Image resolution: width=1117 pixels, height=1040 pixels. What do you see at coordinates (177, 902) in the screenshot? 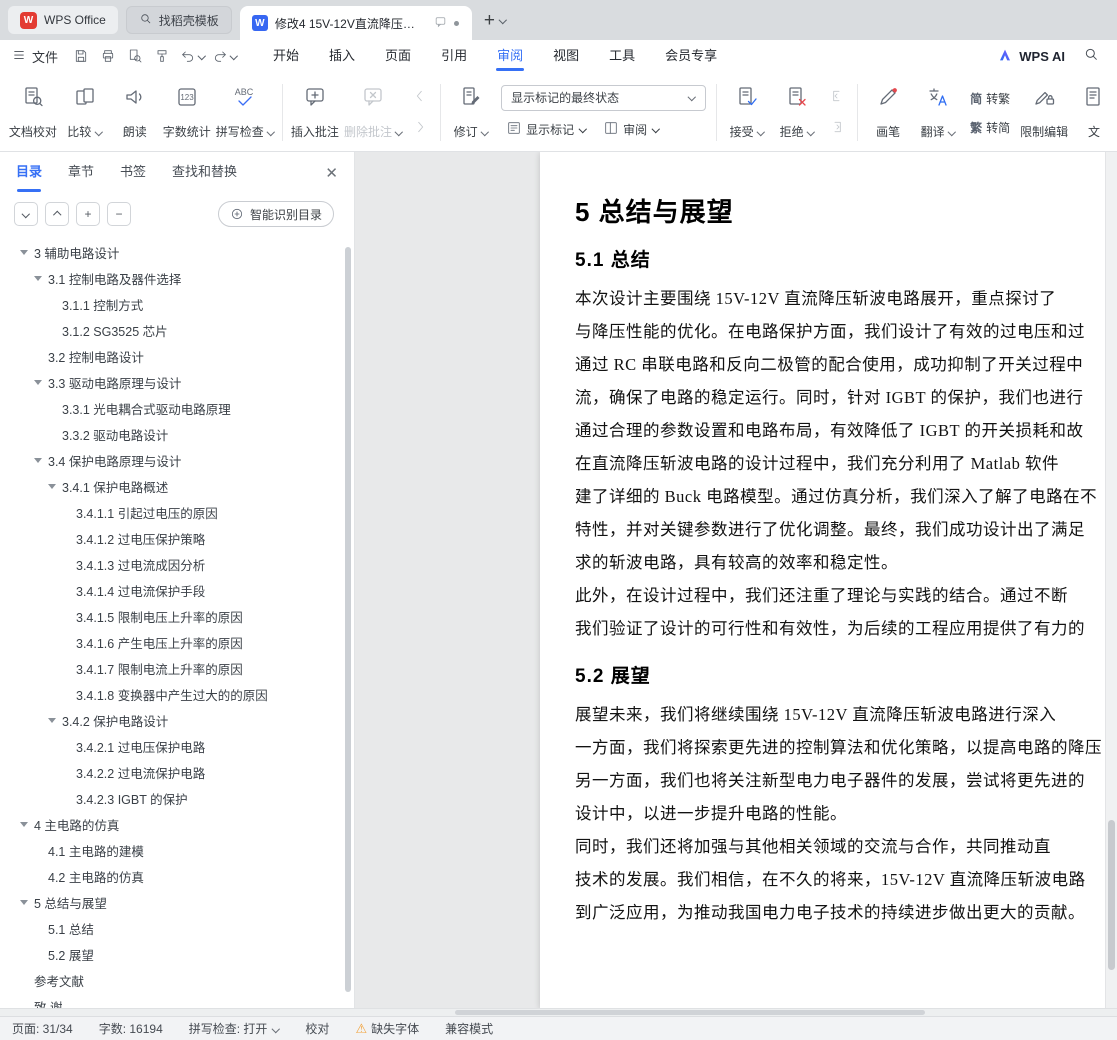
I see `toc-item: 5 总结与展望` at bounding box center [177, 902].